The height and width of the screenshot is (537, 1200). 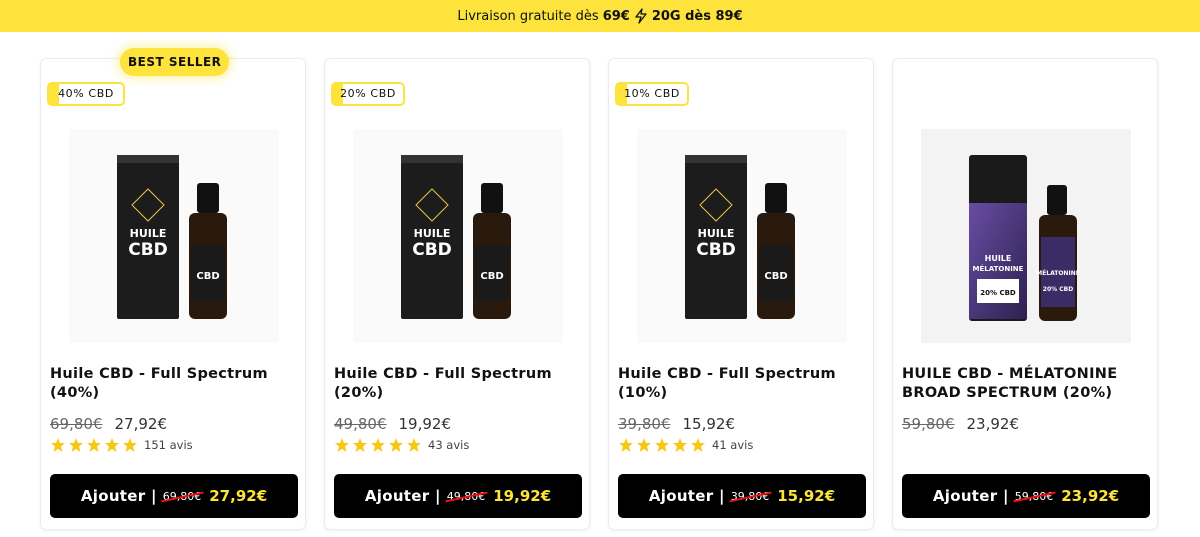 I want to click on add-to-cart-button: Ajouter | 69,80€ 27,92€, so click(x=174, y=496).